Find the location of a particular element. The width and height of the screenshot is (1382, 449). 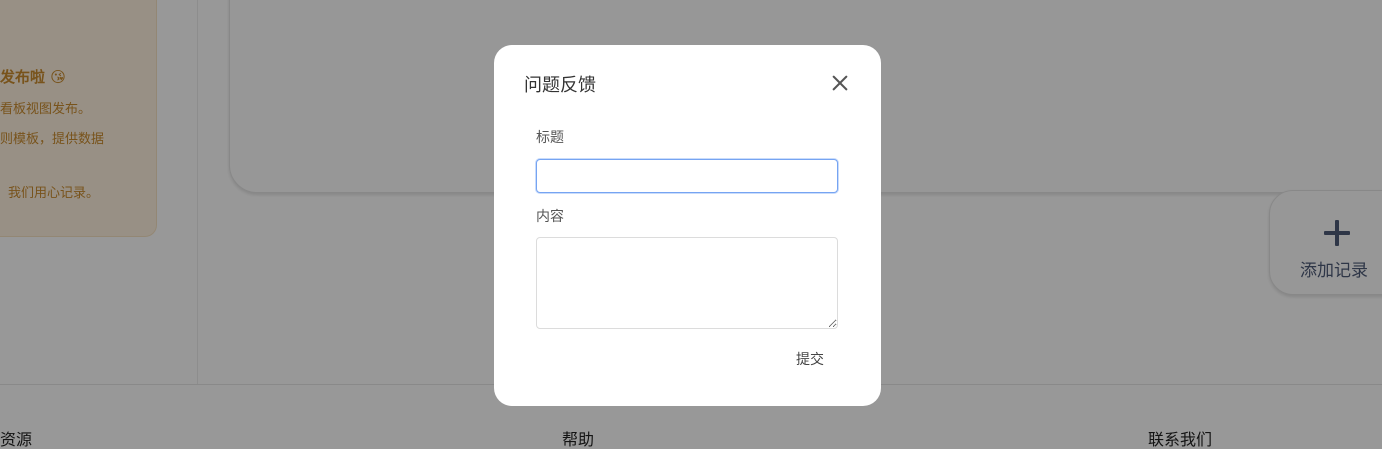

title-label: 标题 is located at coordinates (550, 138).